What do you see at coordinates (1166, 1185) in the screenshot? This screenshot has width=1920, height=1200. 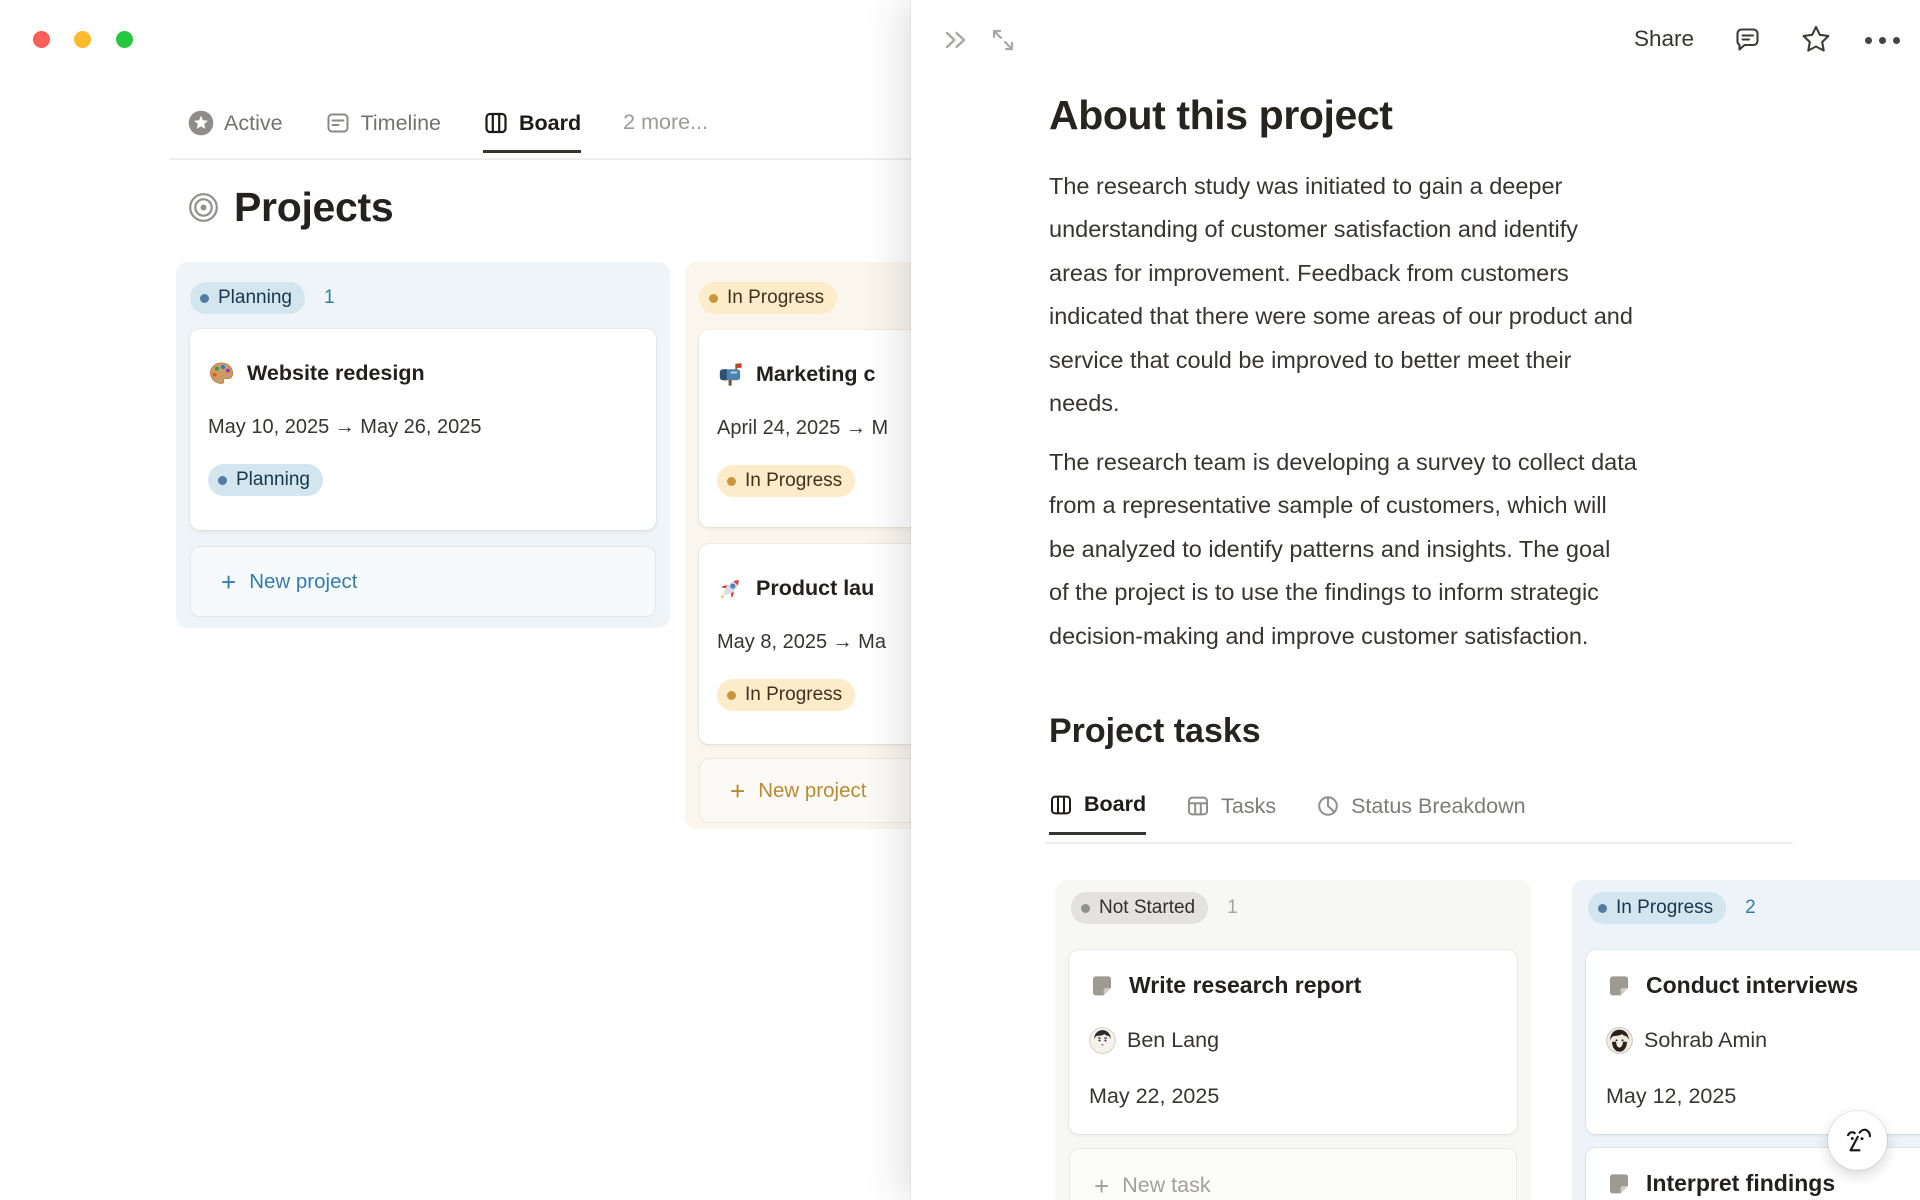 I see `new-task-label: New task` at bounding box center [1166, 1185].